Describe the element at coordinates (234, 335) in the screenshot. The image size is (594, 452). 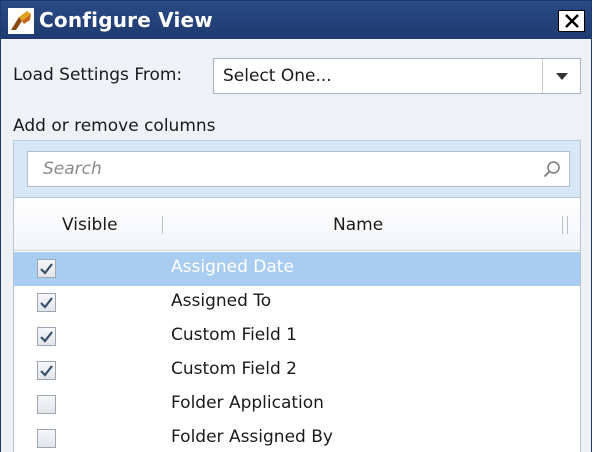
I see `column-name: Custom Field 1` at that location.